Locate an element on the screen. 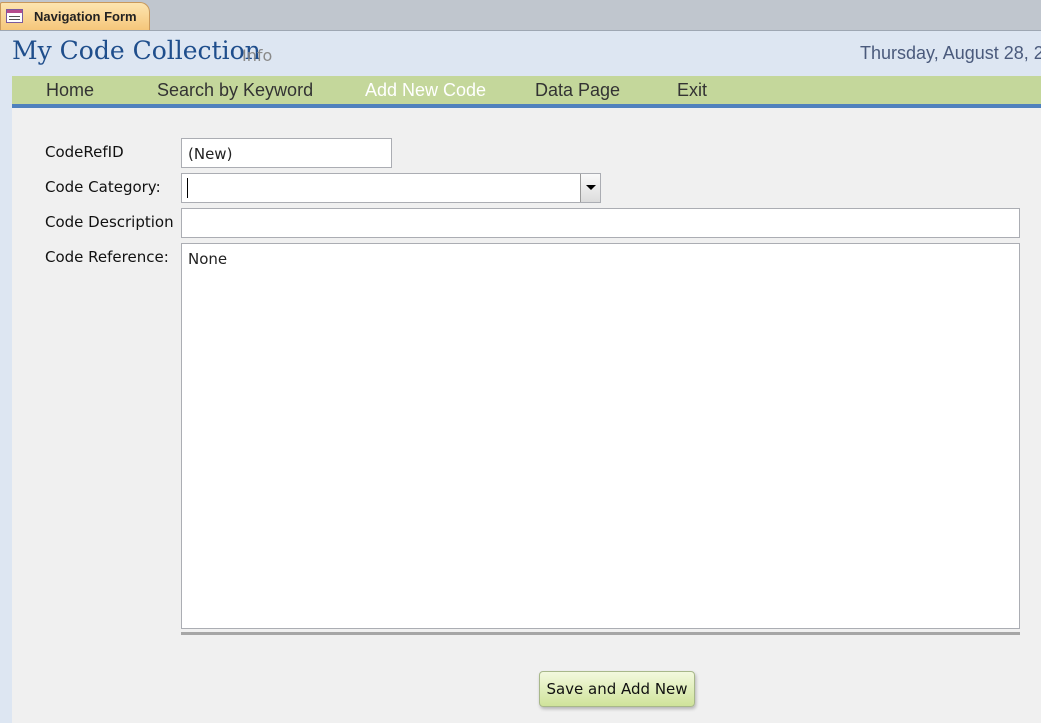 The height and width of the screenshot is (723, 1041). nav-data-page: Data Page is located at coordinates (577, 90).